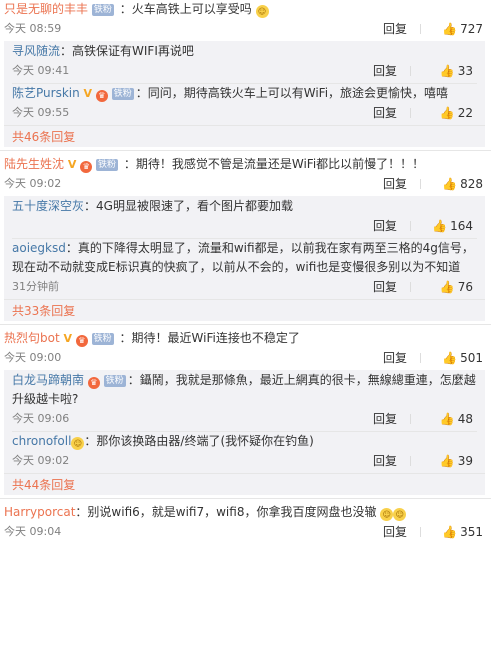  What do you see at coordinates (456, 461) in the screenshot?
I see `like-button: 👍 39` at bounding box center [456, 461].